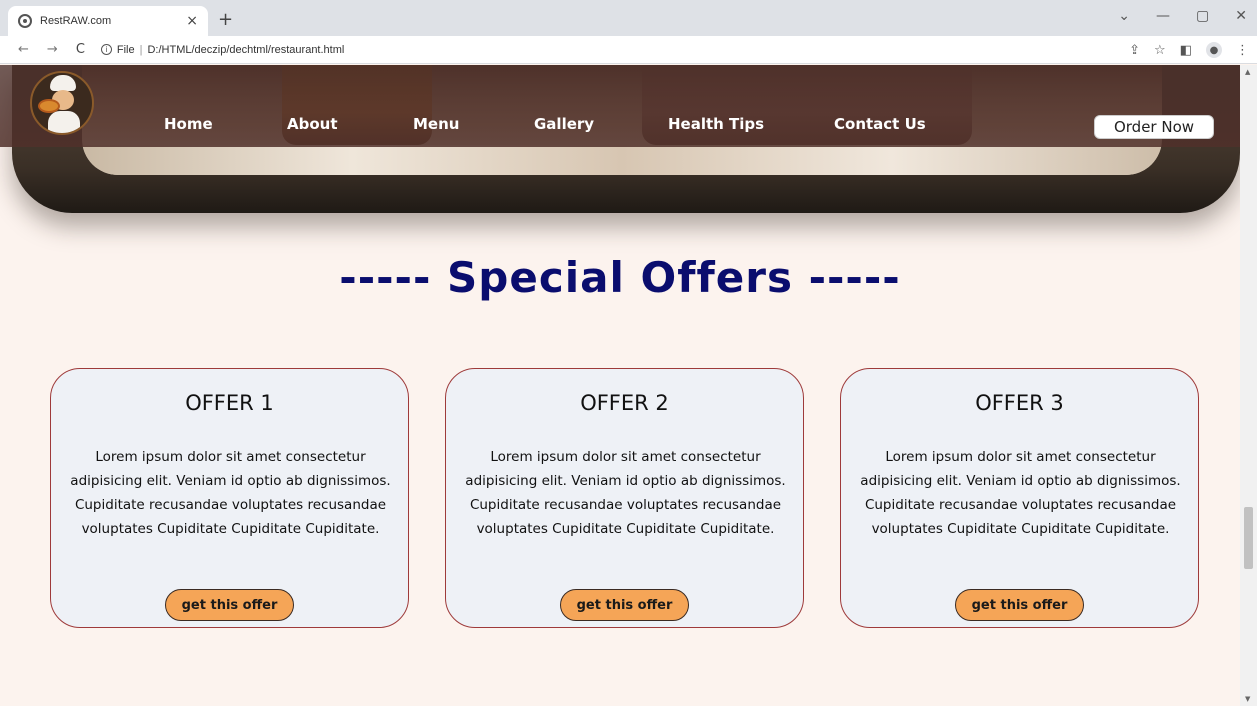 The height and width of the screenshot is (706, 1257). What do you see at coordinates (1242, 50) in the screenshot?
I see `browser-menu-icon: ⋮` at bounding box center [1242, 50].